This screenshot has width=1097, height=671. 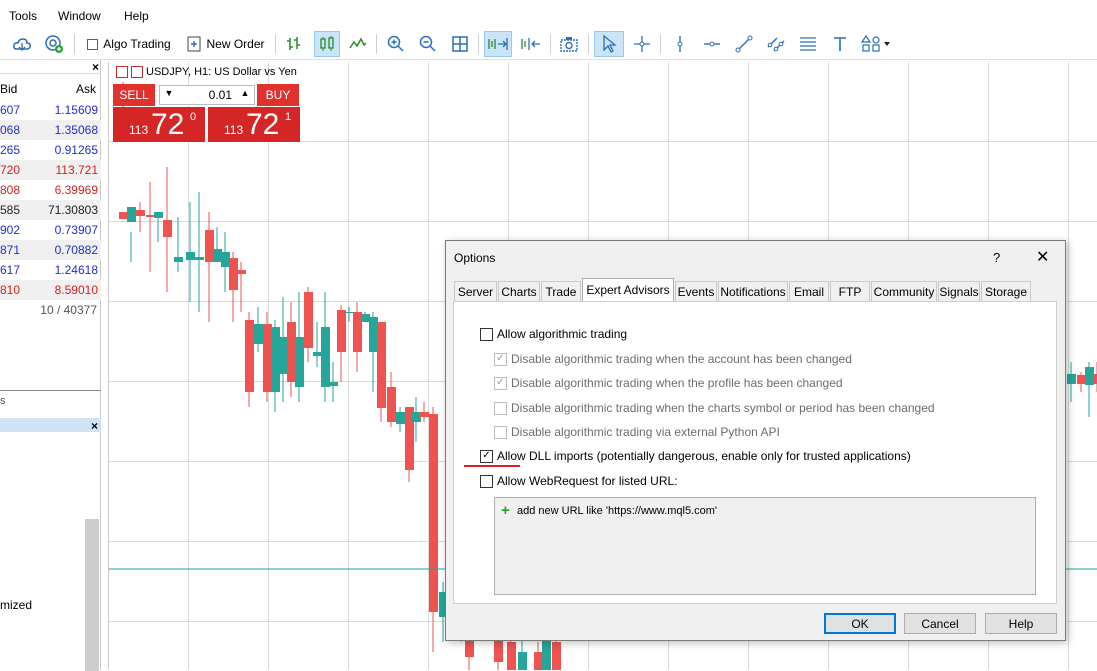 What do you see at coordinates (50, 190) in the screenshot?
I see `table-row: 808 6.39969` at bounding box center [50, 190].